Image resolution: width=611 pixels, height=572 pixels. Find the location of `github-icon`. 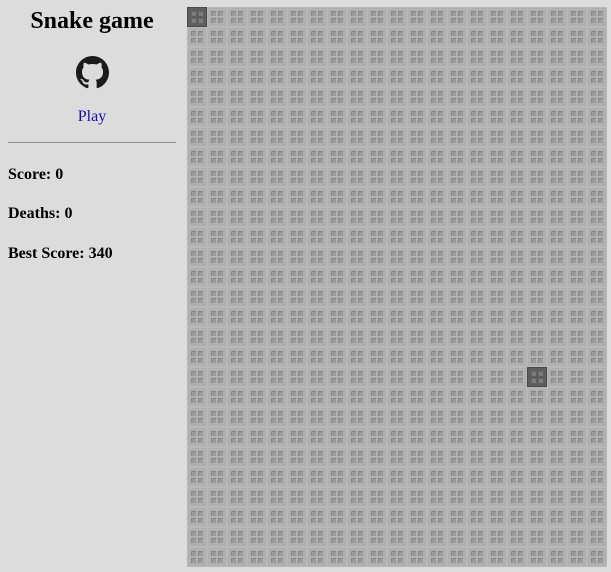

github-icon is located at coordinates (92, 72).